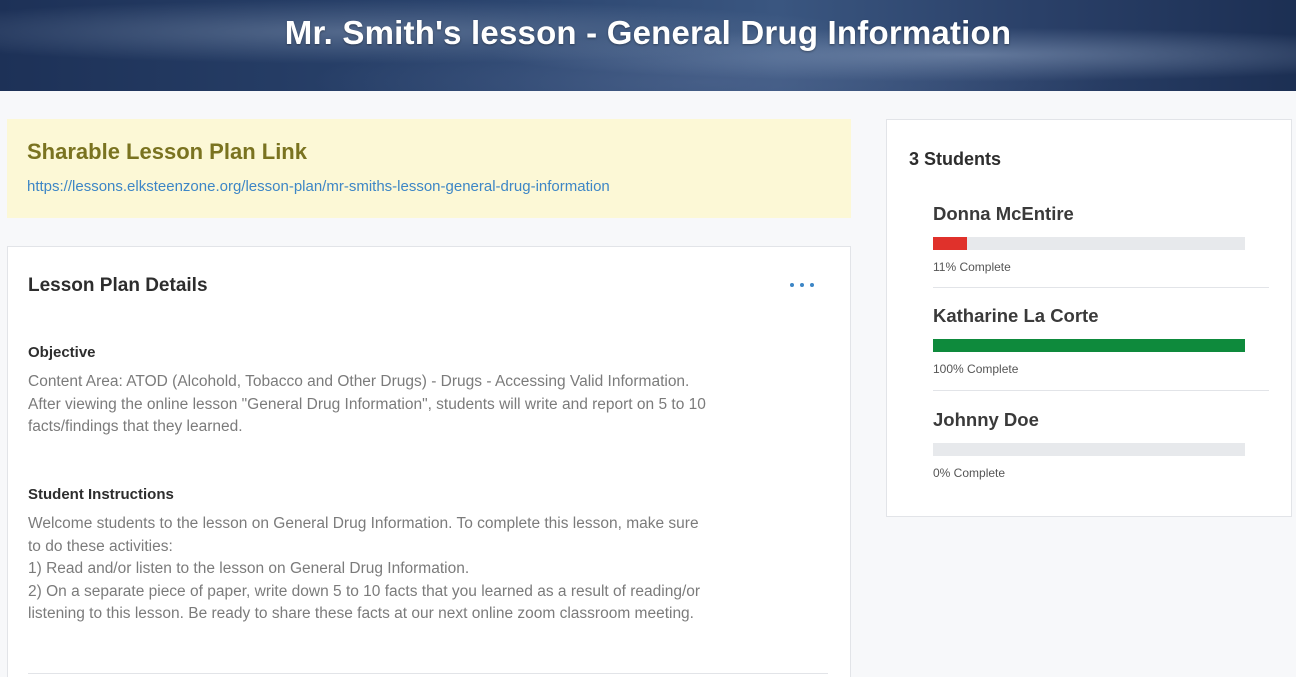 The image size is (1296, 677). Describe the element at coordinates (118, 285) in the screenshot. I see `details-title: Lesson Plan Details` at that location.